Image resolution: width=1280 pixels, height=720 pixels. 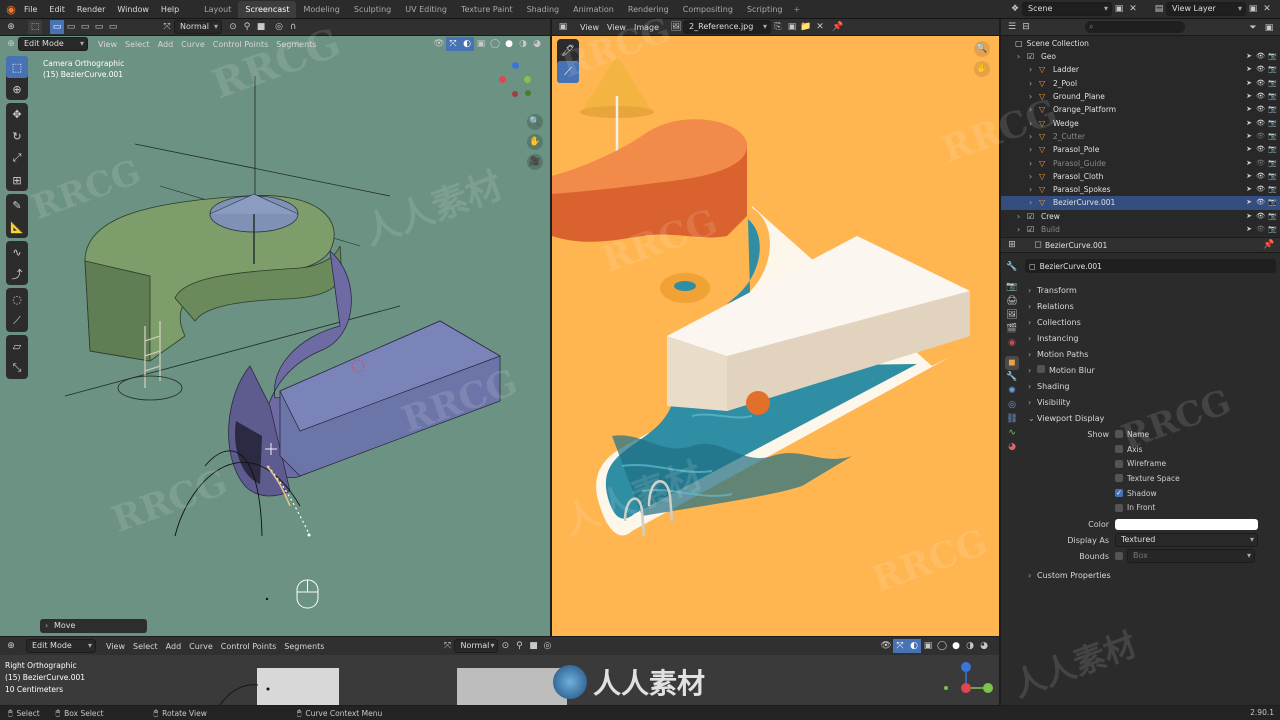 I want to click on unlink-image-icon: ✕, so click(x=820, y=27).